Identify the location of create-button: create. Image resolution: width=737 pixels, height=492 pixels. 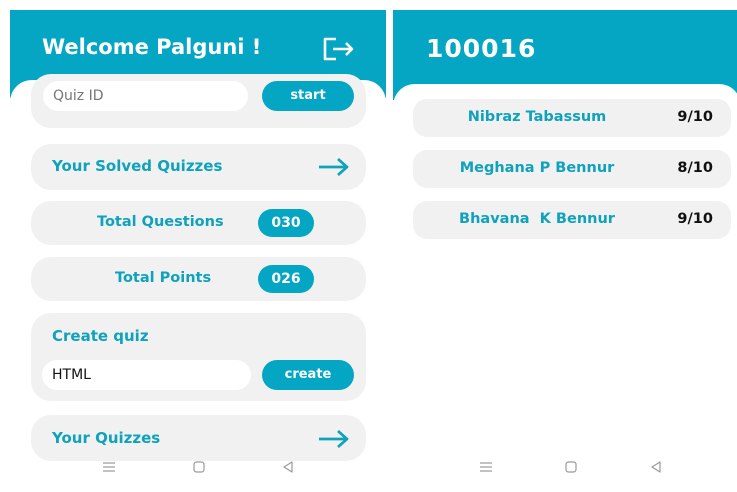
(308, 375).